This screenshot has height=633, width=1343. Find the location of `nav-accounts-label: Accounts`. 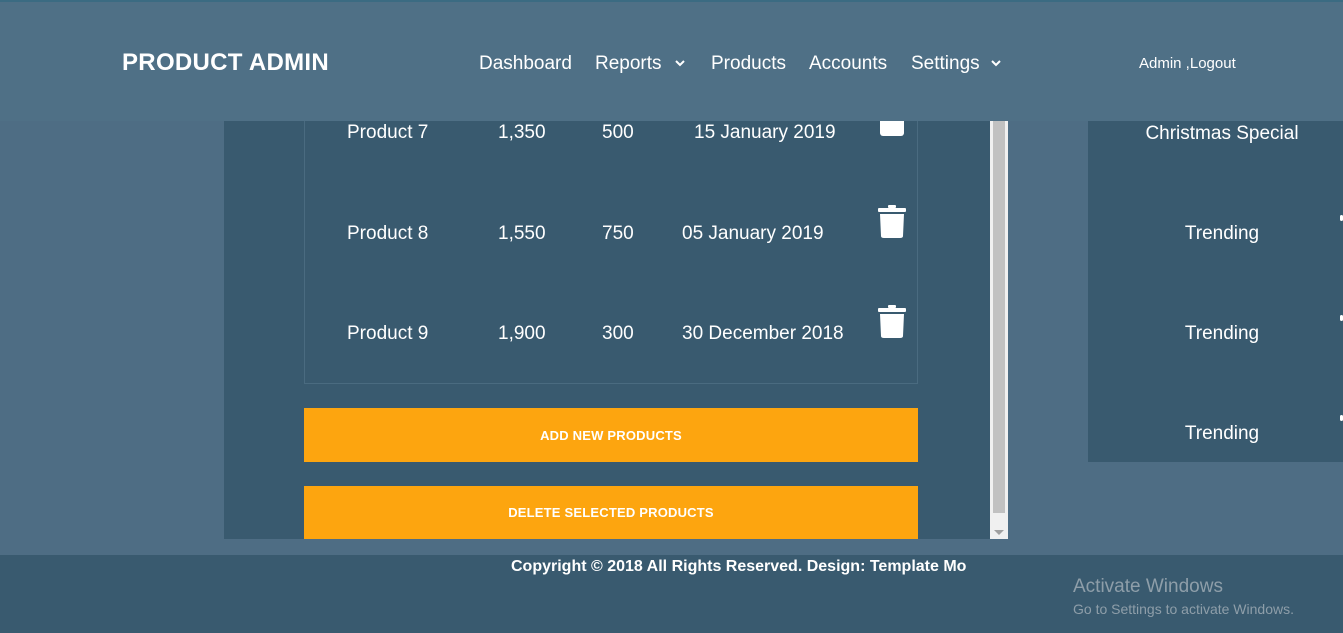

nav-accounts-label: Accounts is located at coordinates (848, 63).